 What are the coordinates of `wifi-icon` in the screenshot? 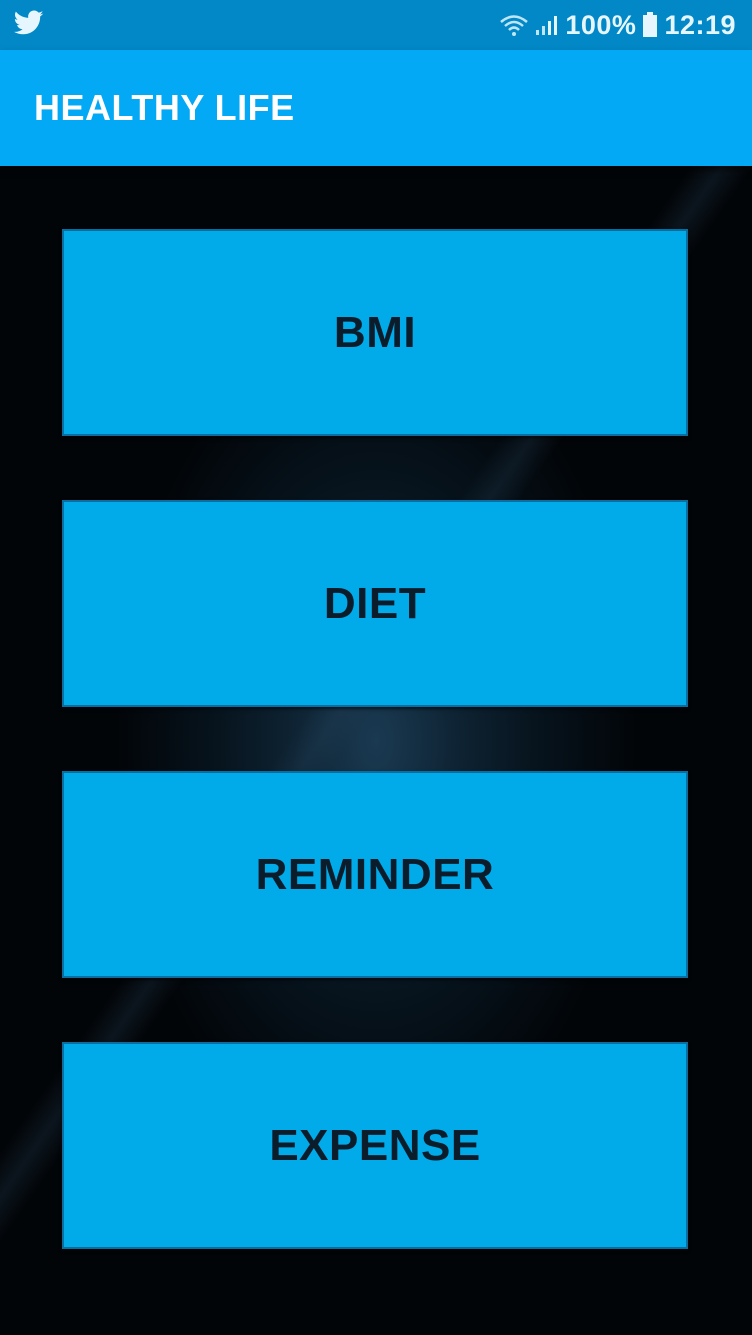 It's located at (514, 25).